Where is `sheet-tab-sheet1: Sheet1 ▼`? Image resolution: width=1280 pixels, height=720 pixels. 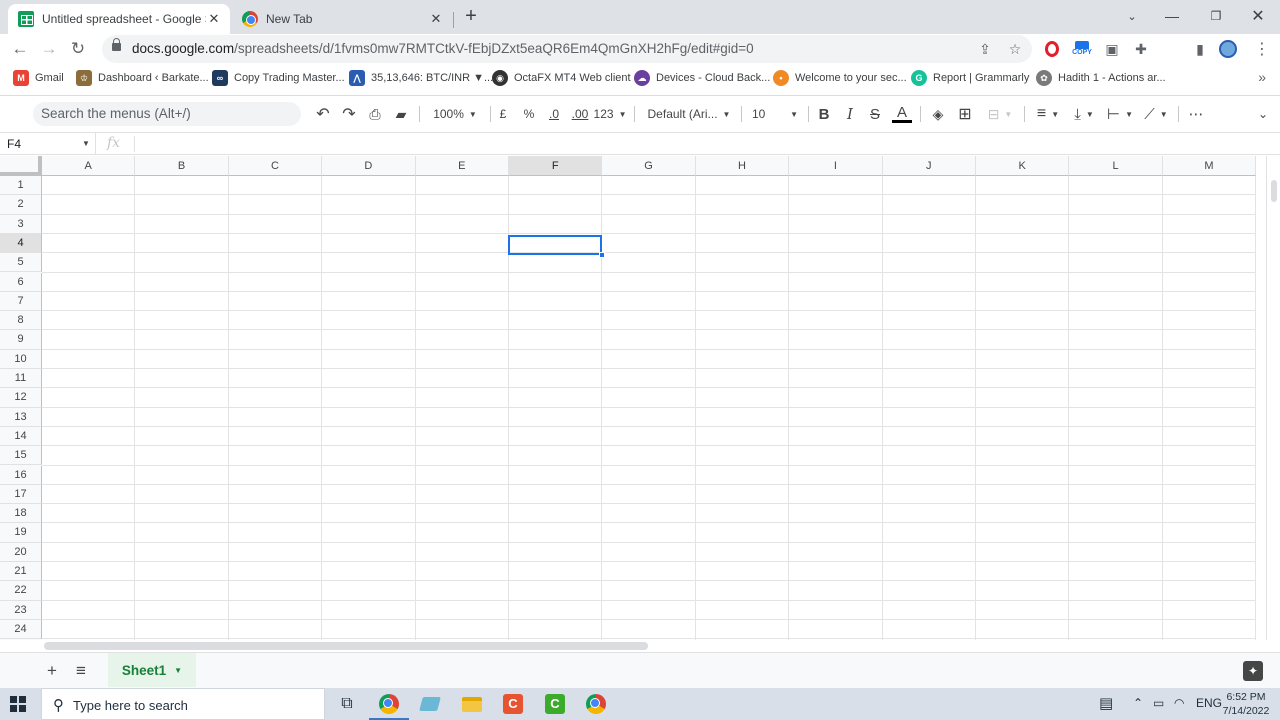
sheet-tab-sheet1: Sheet1 ▼ is located at coordinates (152, 670).